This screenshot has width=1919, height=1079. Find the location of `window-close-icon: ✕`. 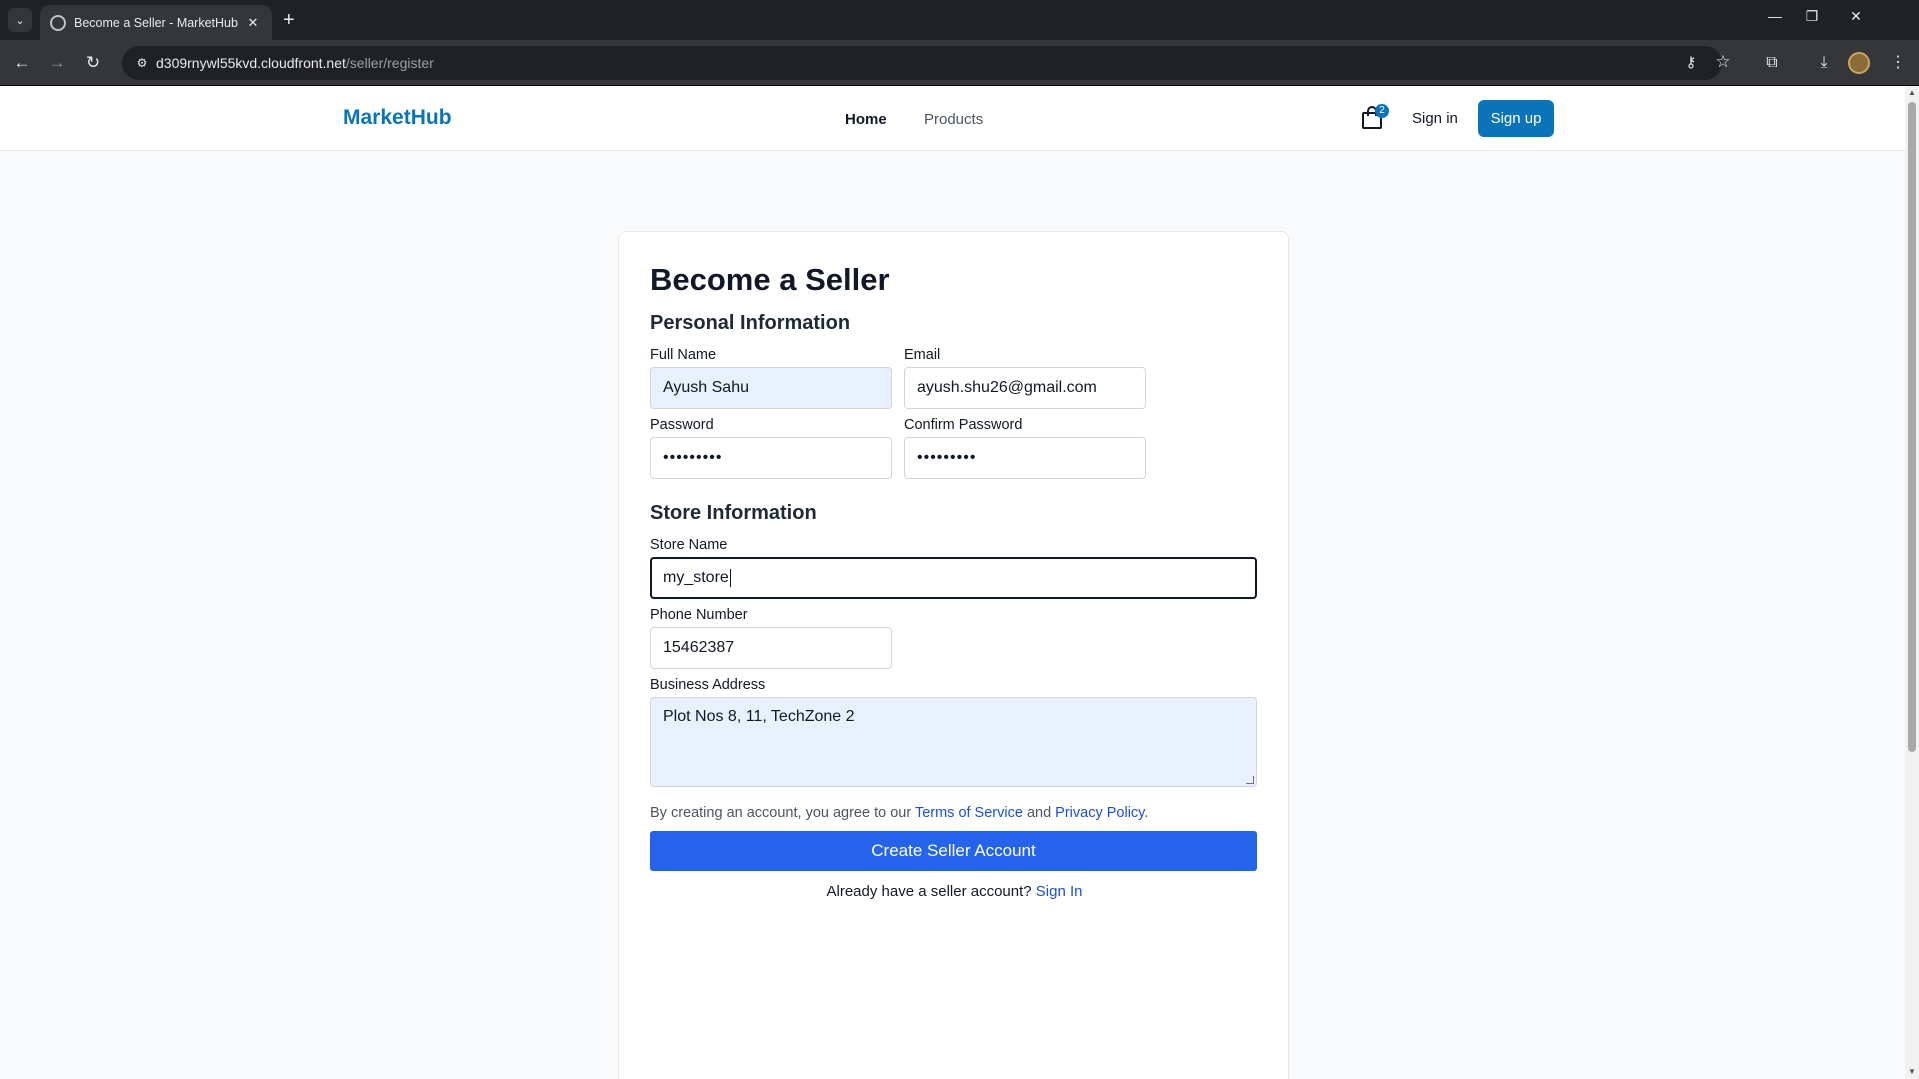

window-close-icon: ✕ is located at coordinates (1856, 16).